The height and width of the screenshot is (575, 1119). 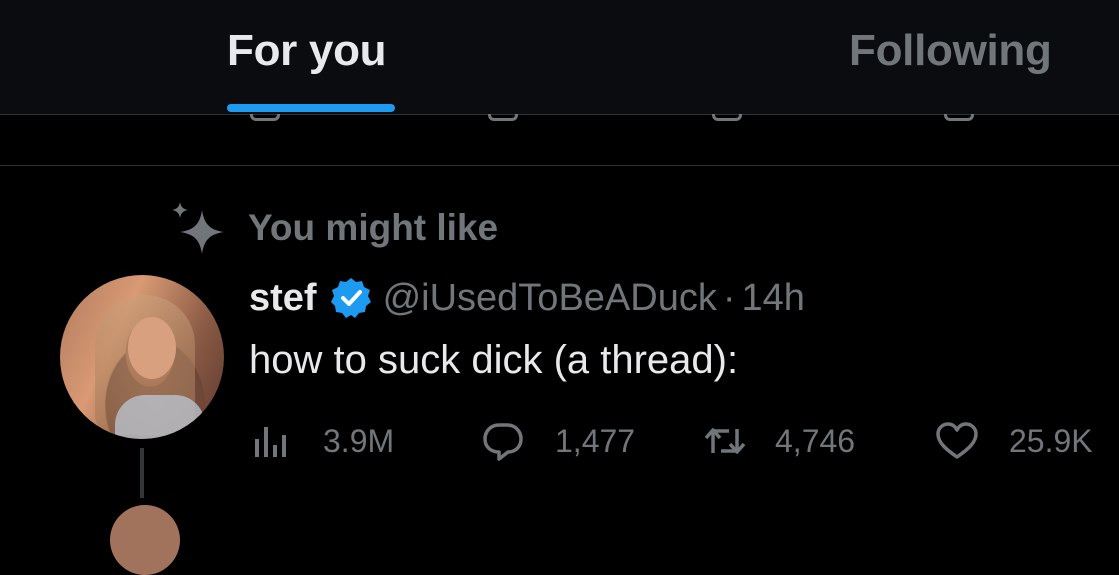 I want to click on like-count: 25.9K, so click(x=1051, y=440).